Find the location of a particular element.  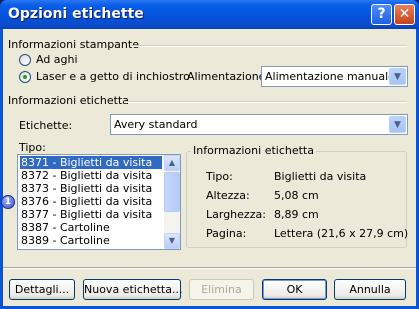

window-title: Opzioni etichette is located at coordinates (76, 14).